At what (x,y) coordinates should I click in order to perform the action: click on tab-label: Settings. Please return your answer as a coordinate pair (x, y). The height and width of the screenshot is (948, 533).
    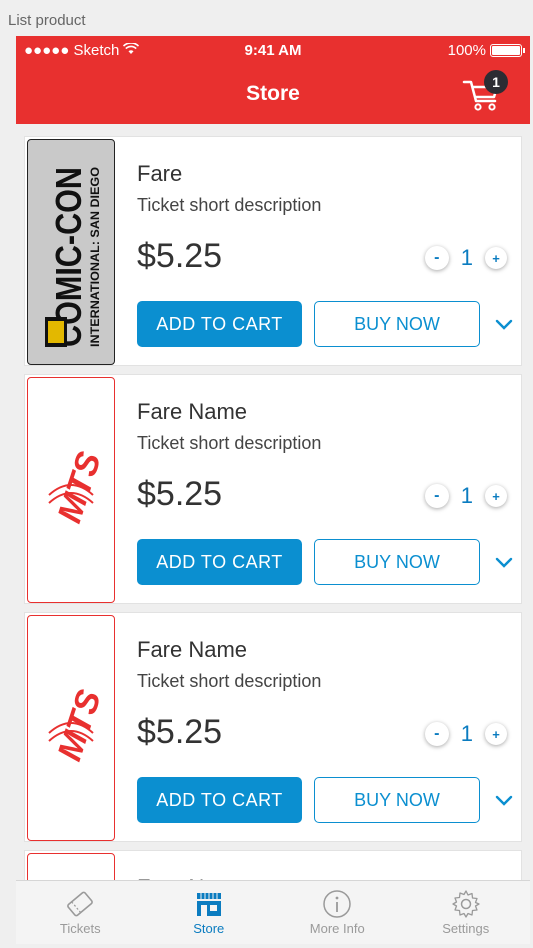
    Looking at the image, I should click on (466, 928).